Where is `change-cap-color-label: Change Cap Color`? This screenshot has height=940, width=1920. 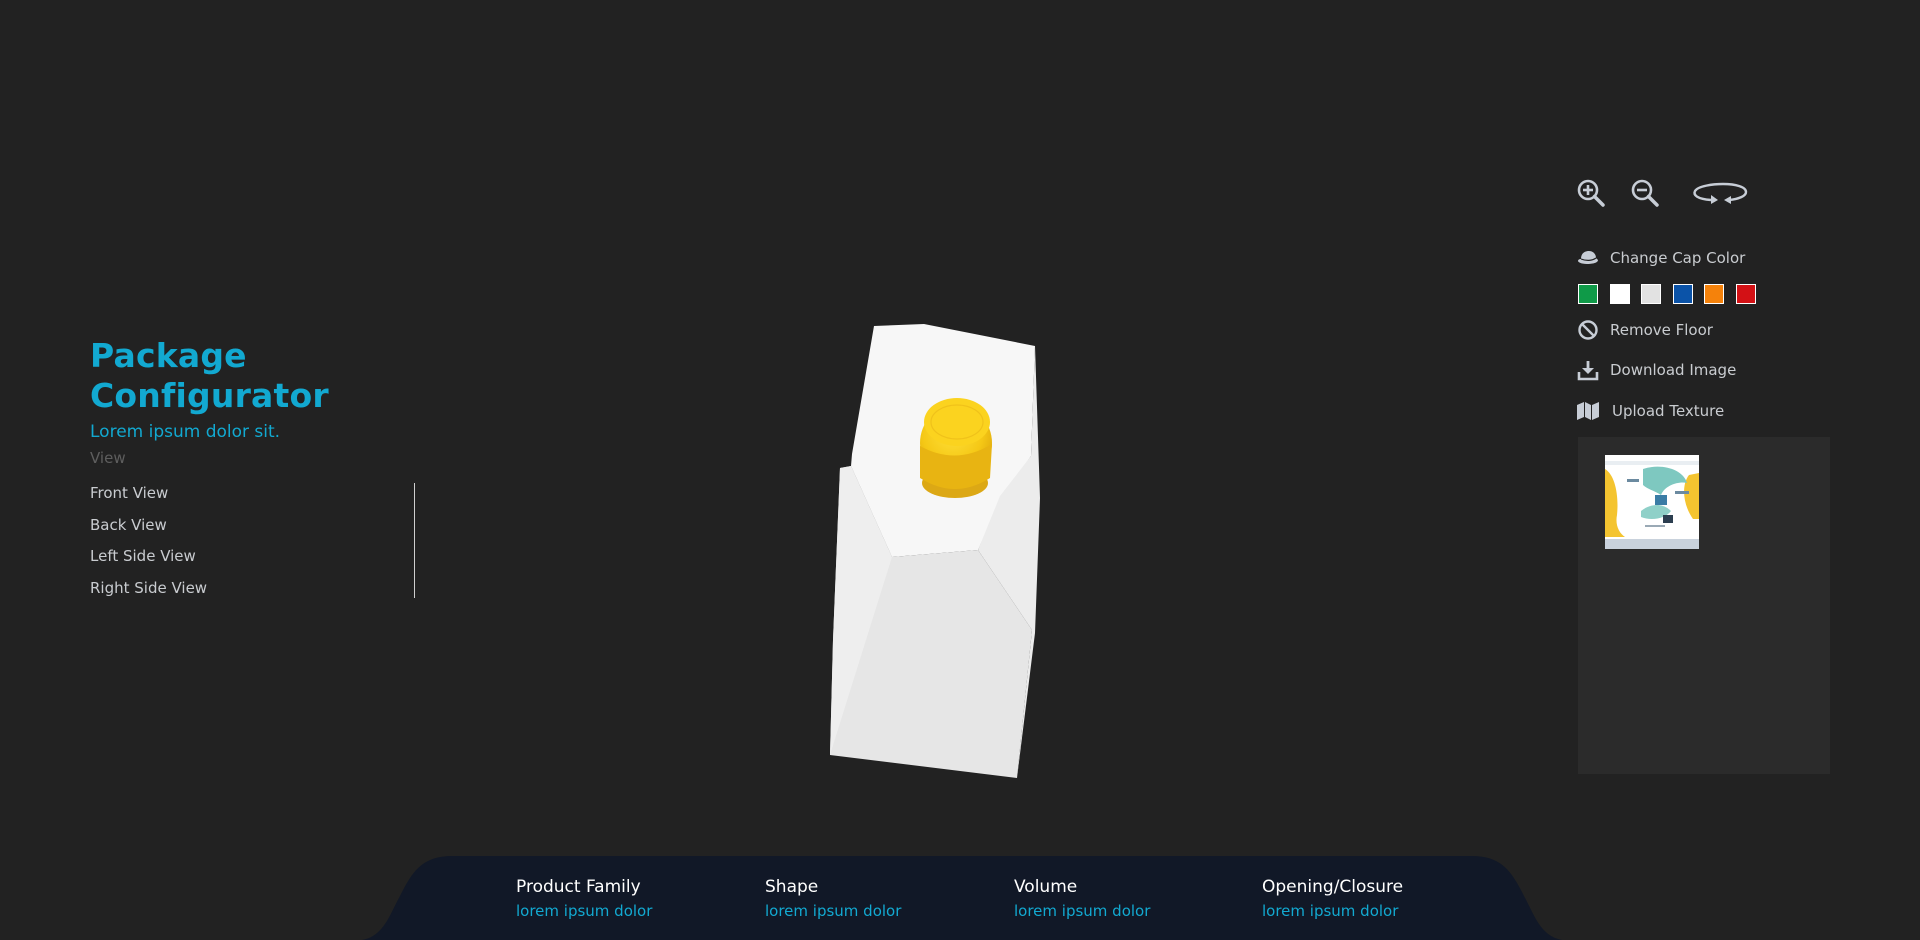 change-cap-color-label: Change Cap Color is located at coordinates (1678, 258).